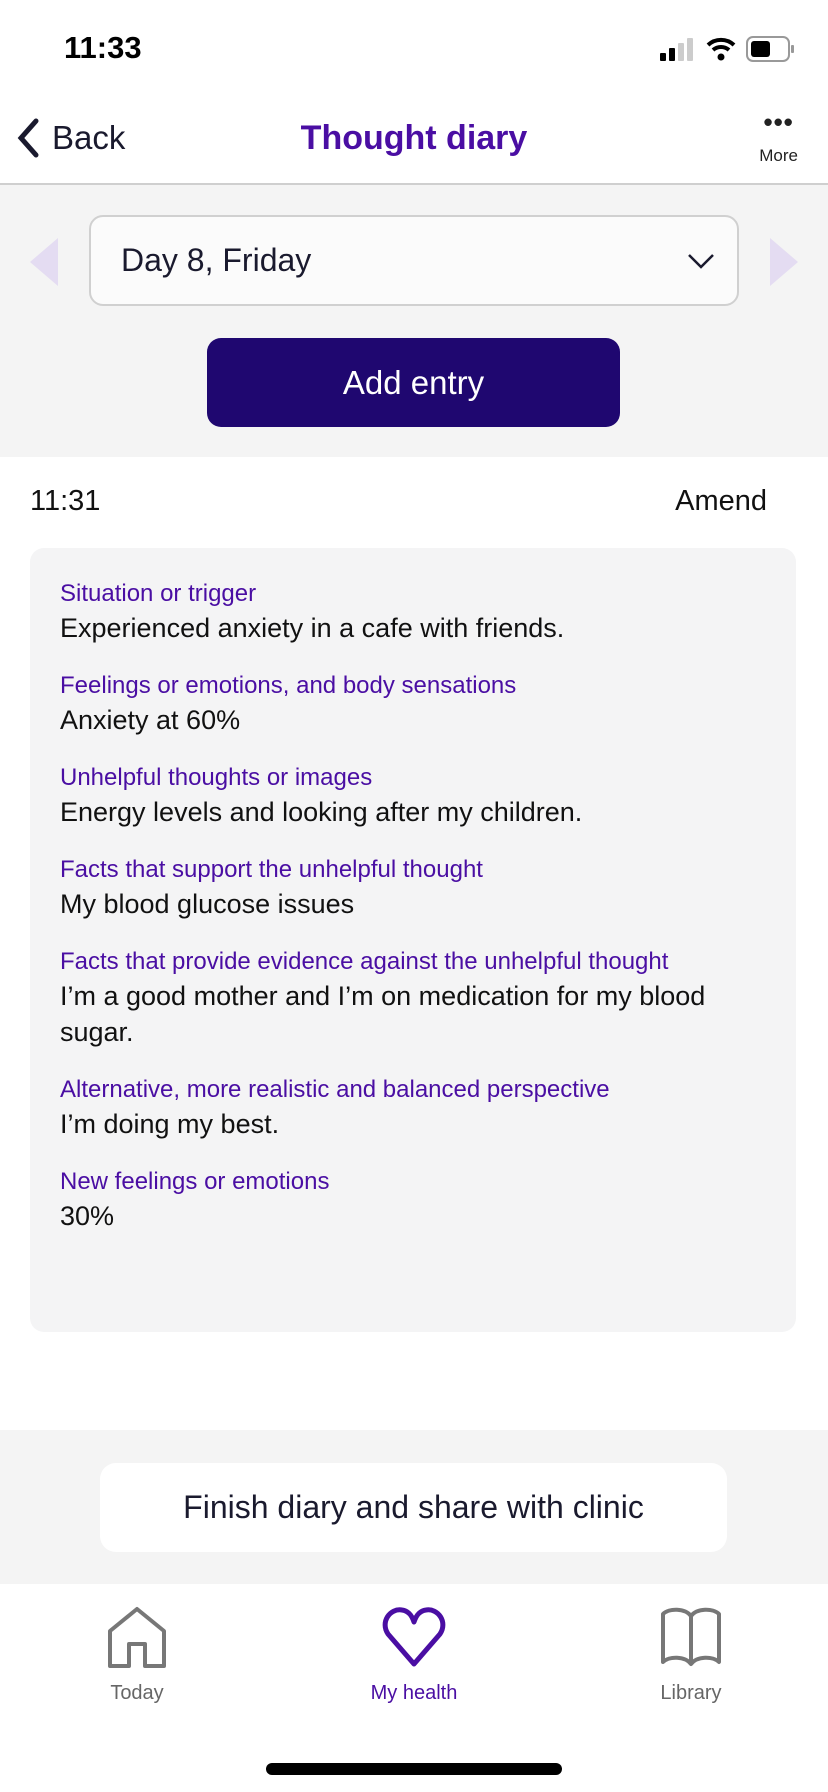  I want to click on more-icon: •••, so click(778, 122).